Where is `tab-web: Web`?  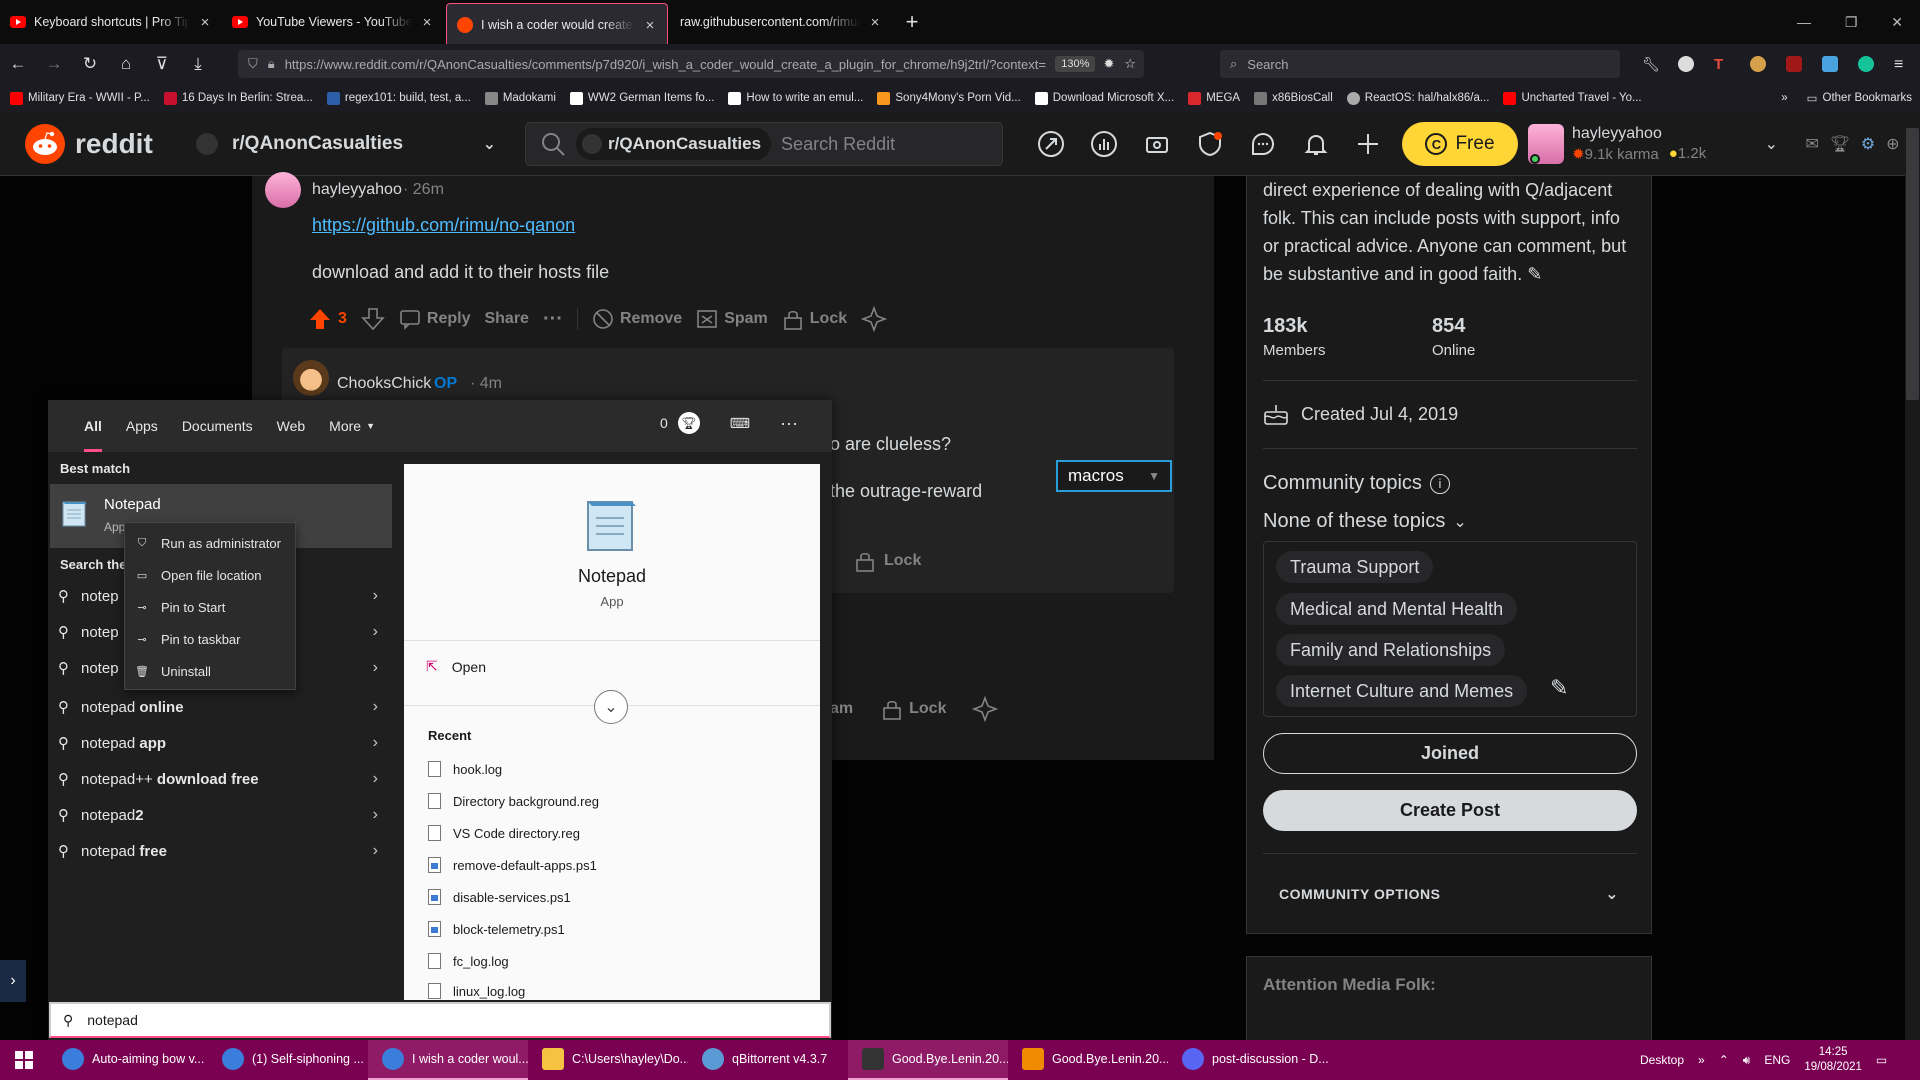 tab-web: Web is located at coordinates (291, 426).